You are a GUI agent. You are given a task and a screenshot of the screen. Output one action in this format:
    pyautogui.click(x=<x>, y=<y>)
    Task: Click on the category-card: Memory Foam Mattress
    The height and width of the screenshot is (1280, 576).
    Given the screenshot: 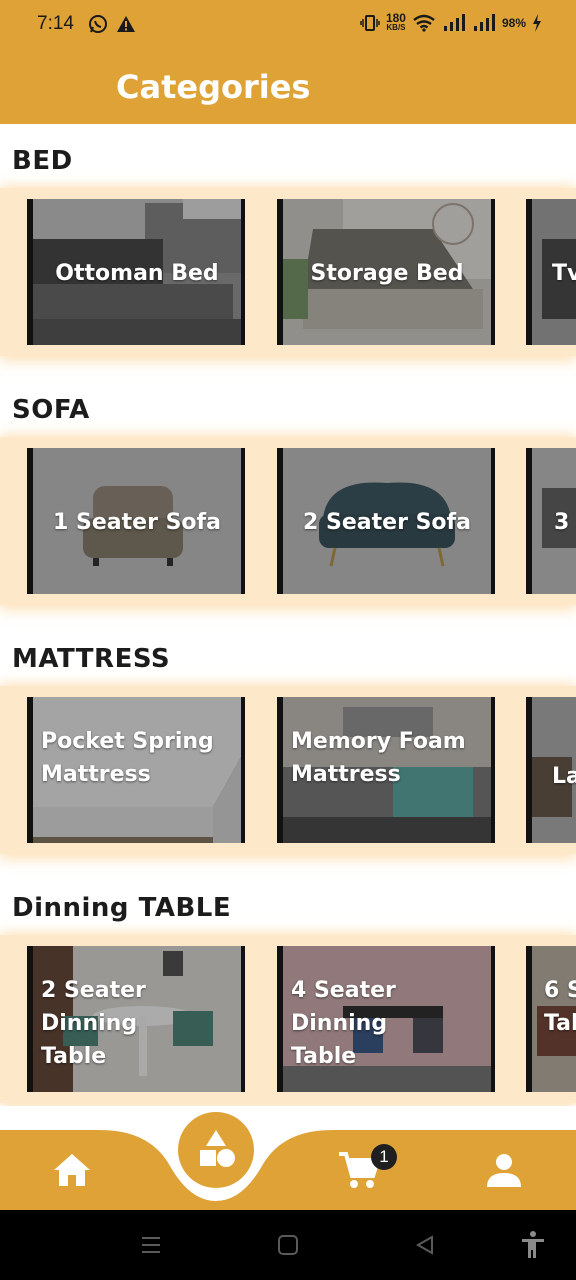 What is the action you would take?
    pyautogui.click(x=386, y=770)
    